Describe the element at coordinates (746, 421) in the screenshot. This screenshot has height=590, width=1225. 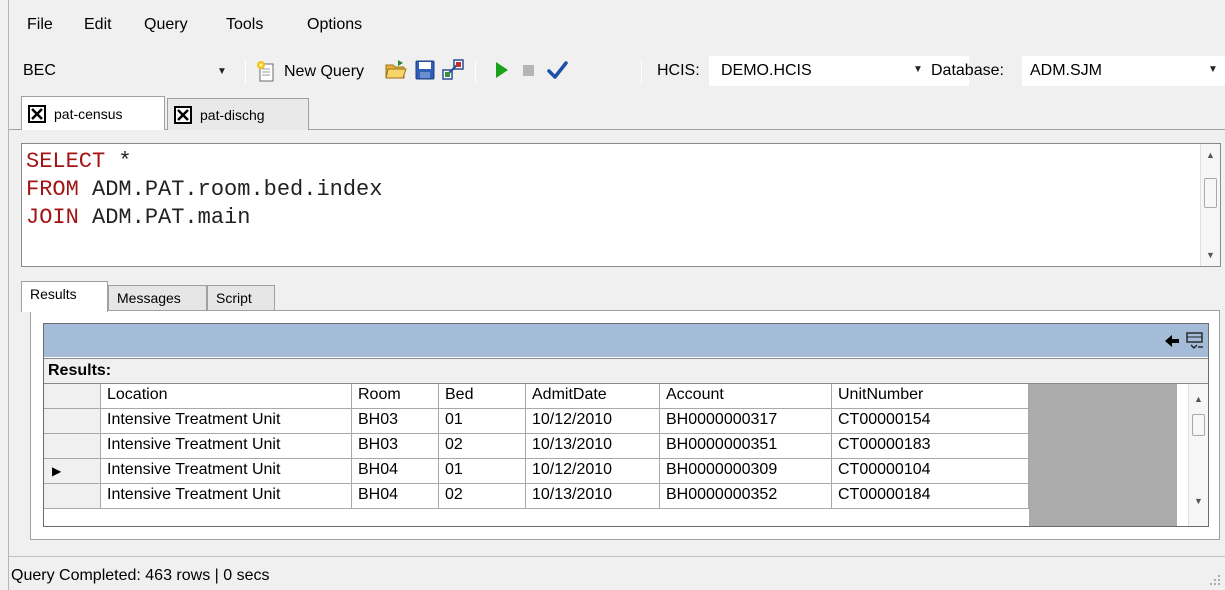
I see `table-cell: BH0000000317` at that location.